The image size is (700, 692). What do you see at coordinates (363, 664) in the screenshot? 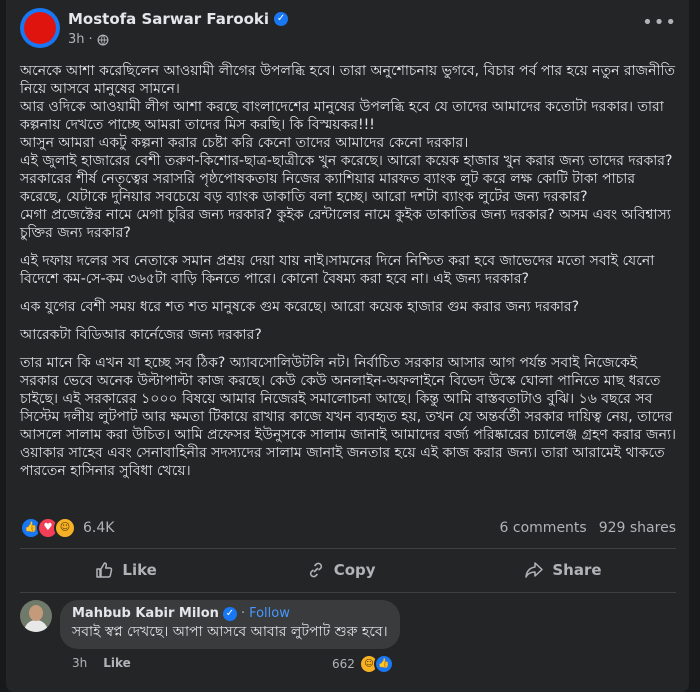
I see `comment-reactions: 662 ☺ 👍` at bounding box center [363, 664].